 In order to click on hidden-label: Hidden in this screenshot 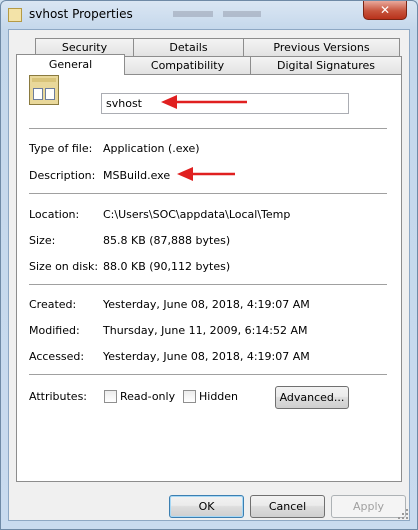, I will do `click(218, 396)`.